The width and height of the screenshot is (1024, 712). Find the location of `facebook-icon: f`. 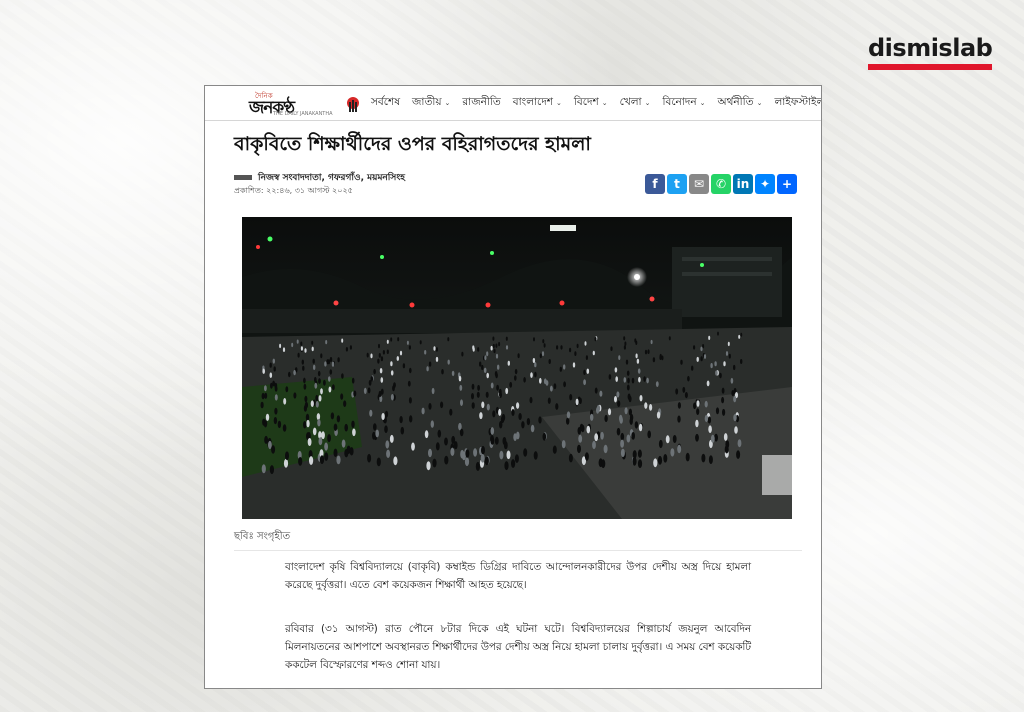

facebook-icon: f is located at coordinates (655, 184).